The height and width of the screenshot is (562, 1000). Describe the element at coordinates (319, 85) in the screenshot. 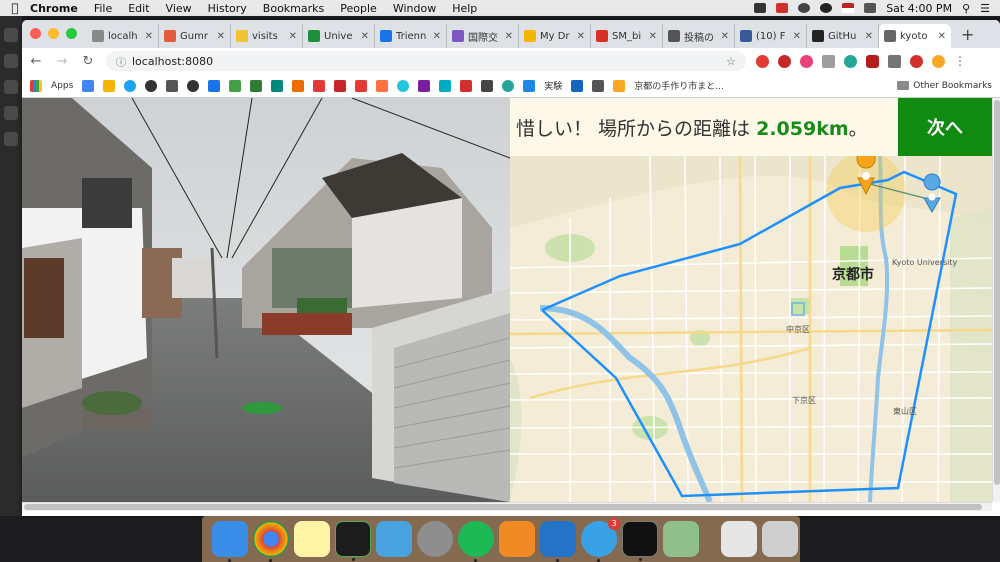

I see `bookmark-red-icon` at that location.